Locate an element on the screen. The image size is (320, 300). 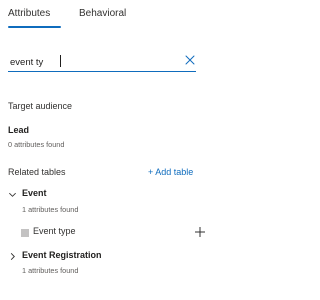
tab-attributes-label: Attributes is located at coordinates (29, 13).